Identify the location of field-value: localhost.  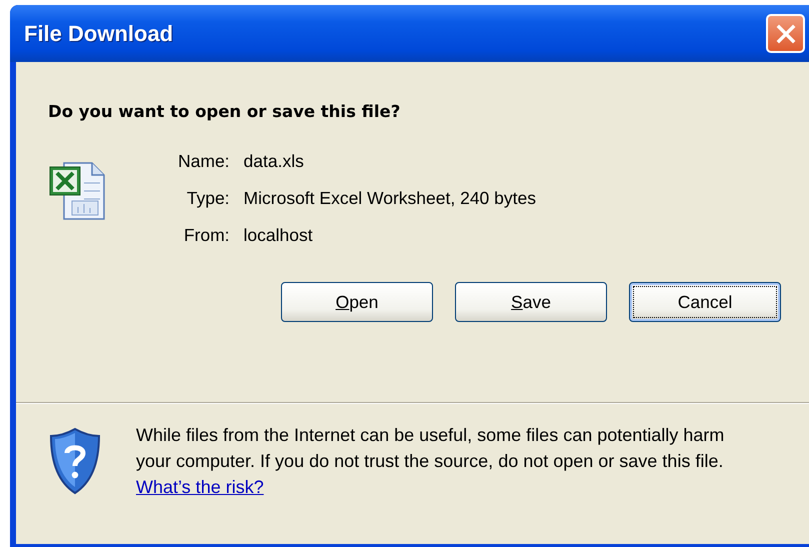
(279, 235).